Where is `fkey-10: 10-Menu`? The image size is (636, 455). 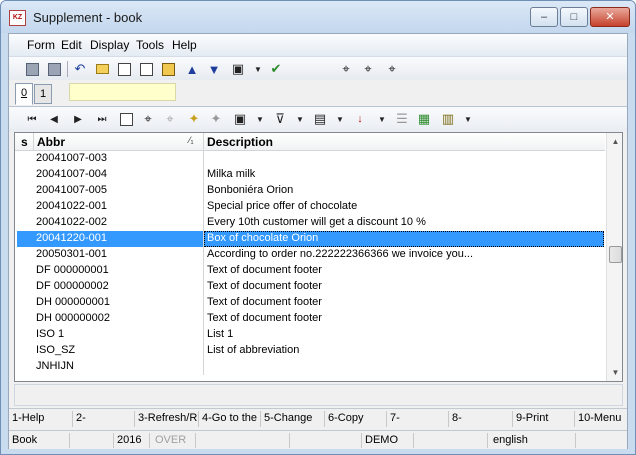
fkey-10: 10-Menu is located at coordinates (602, 418).